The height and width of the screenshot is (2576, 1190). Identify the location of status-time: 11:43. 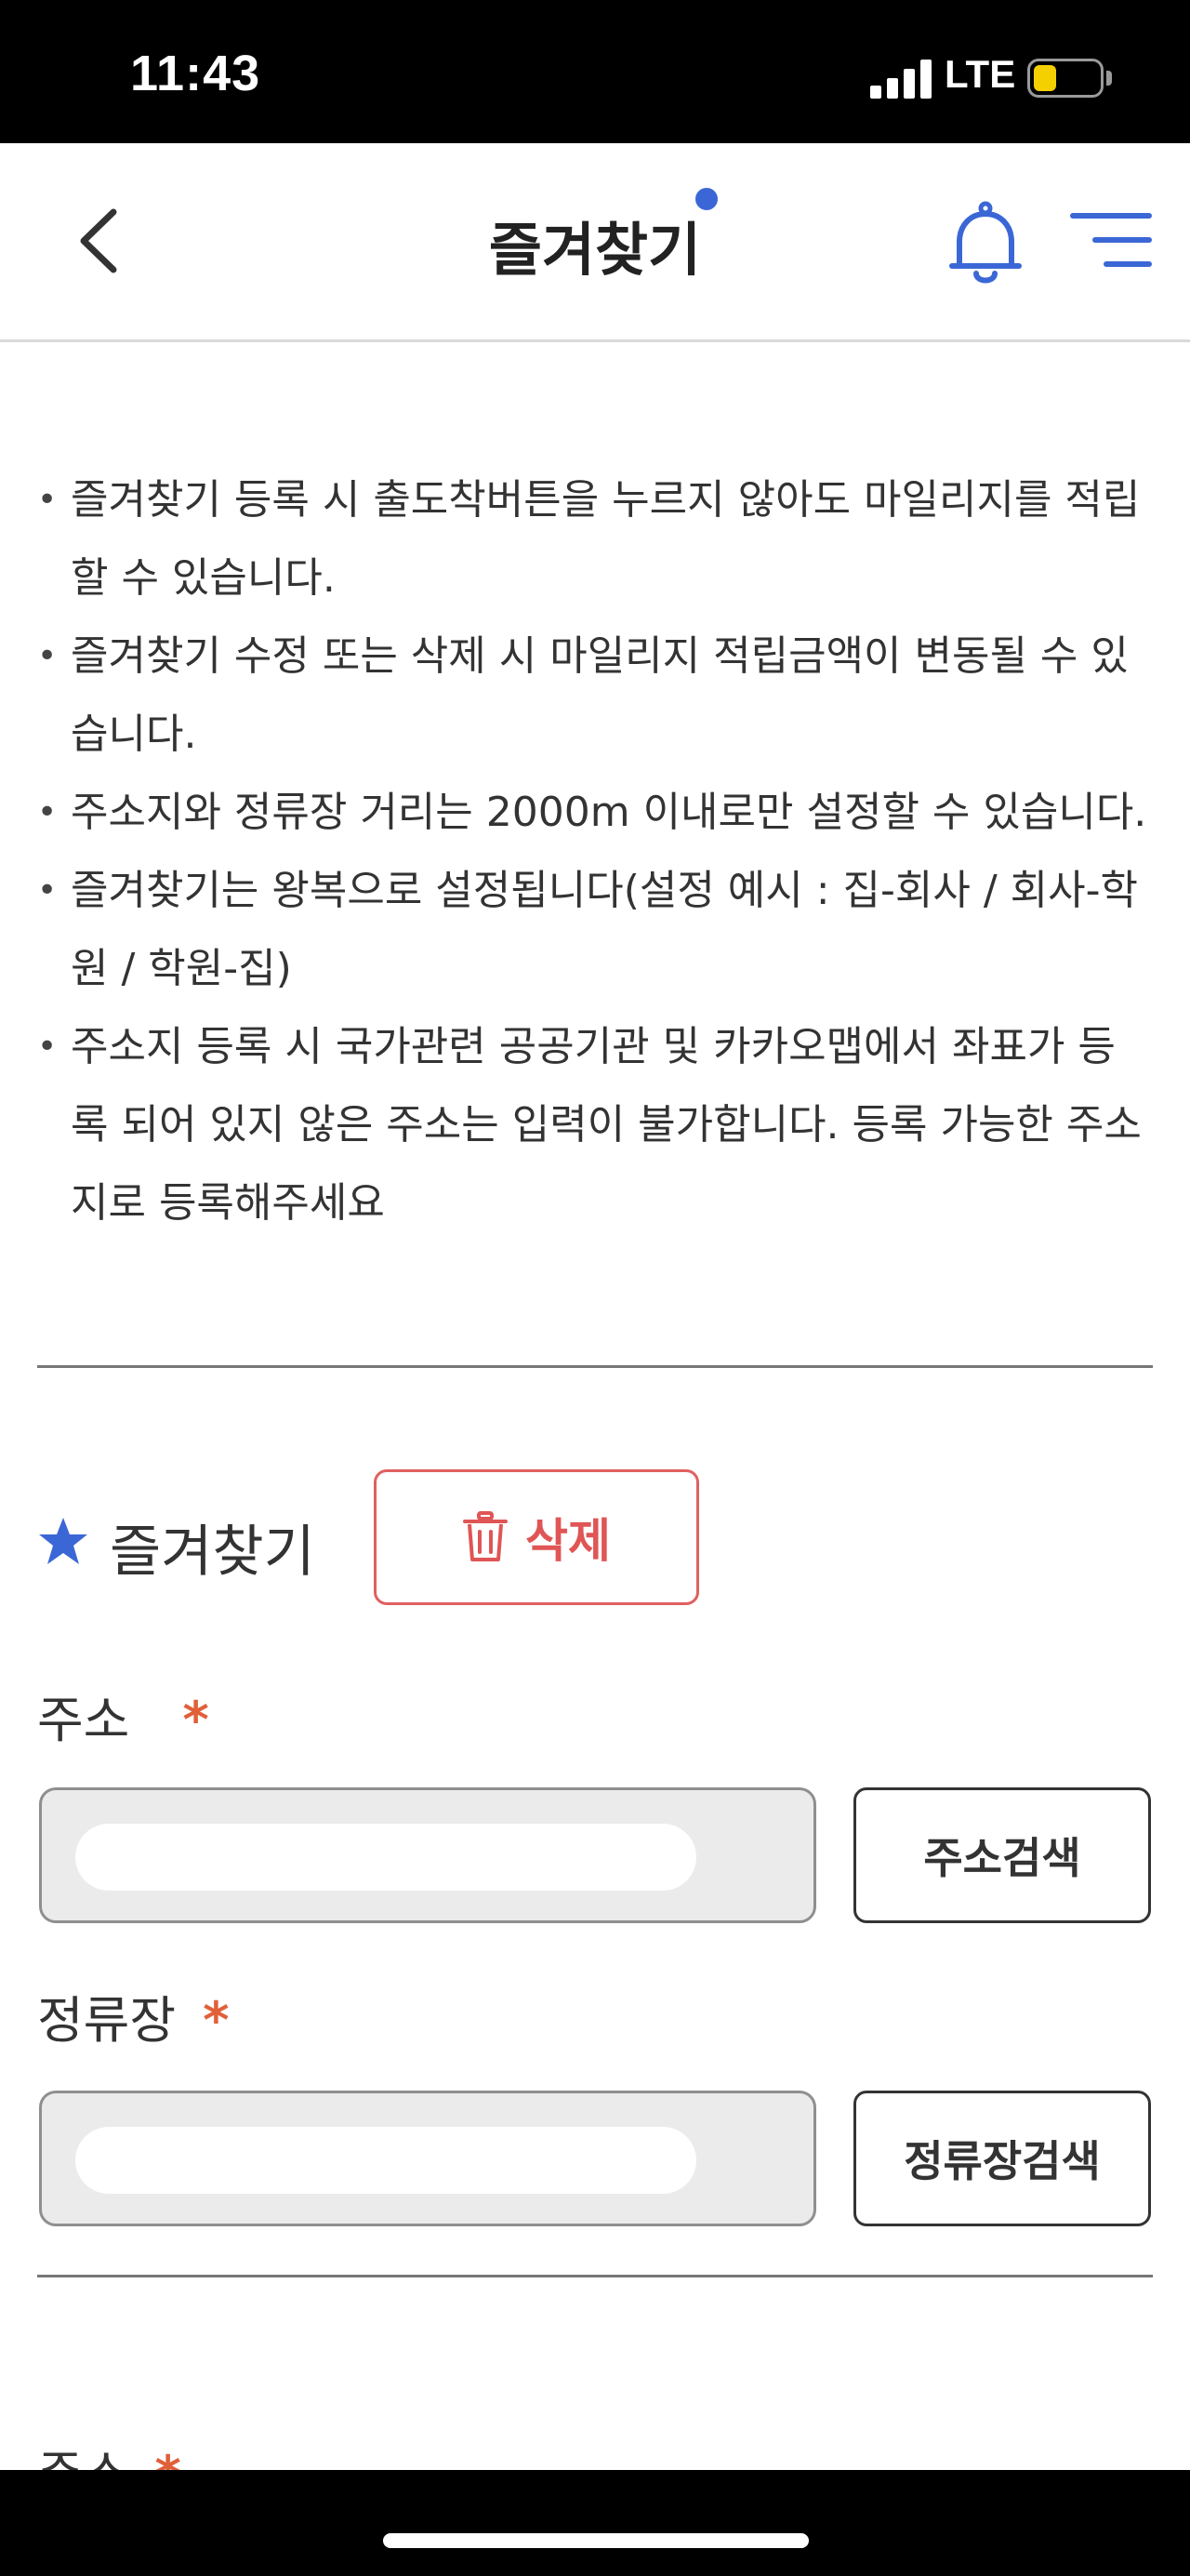
(195, 73).